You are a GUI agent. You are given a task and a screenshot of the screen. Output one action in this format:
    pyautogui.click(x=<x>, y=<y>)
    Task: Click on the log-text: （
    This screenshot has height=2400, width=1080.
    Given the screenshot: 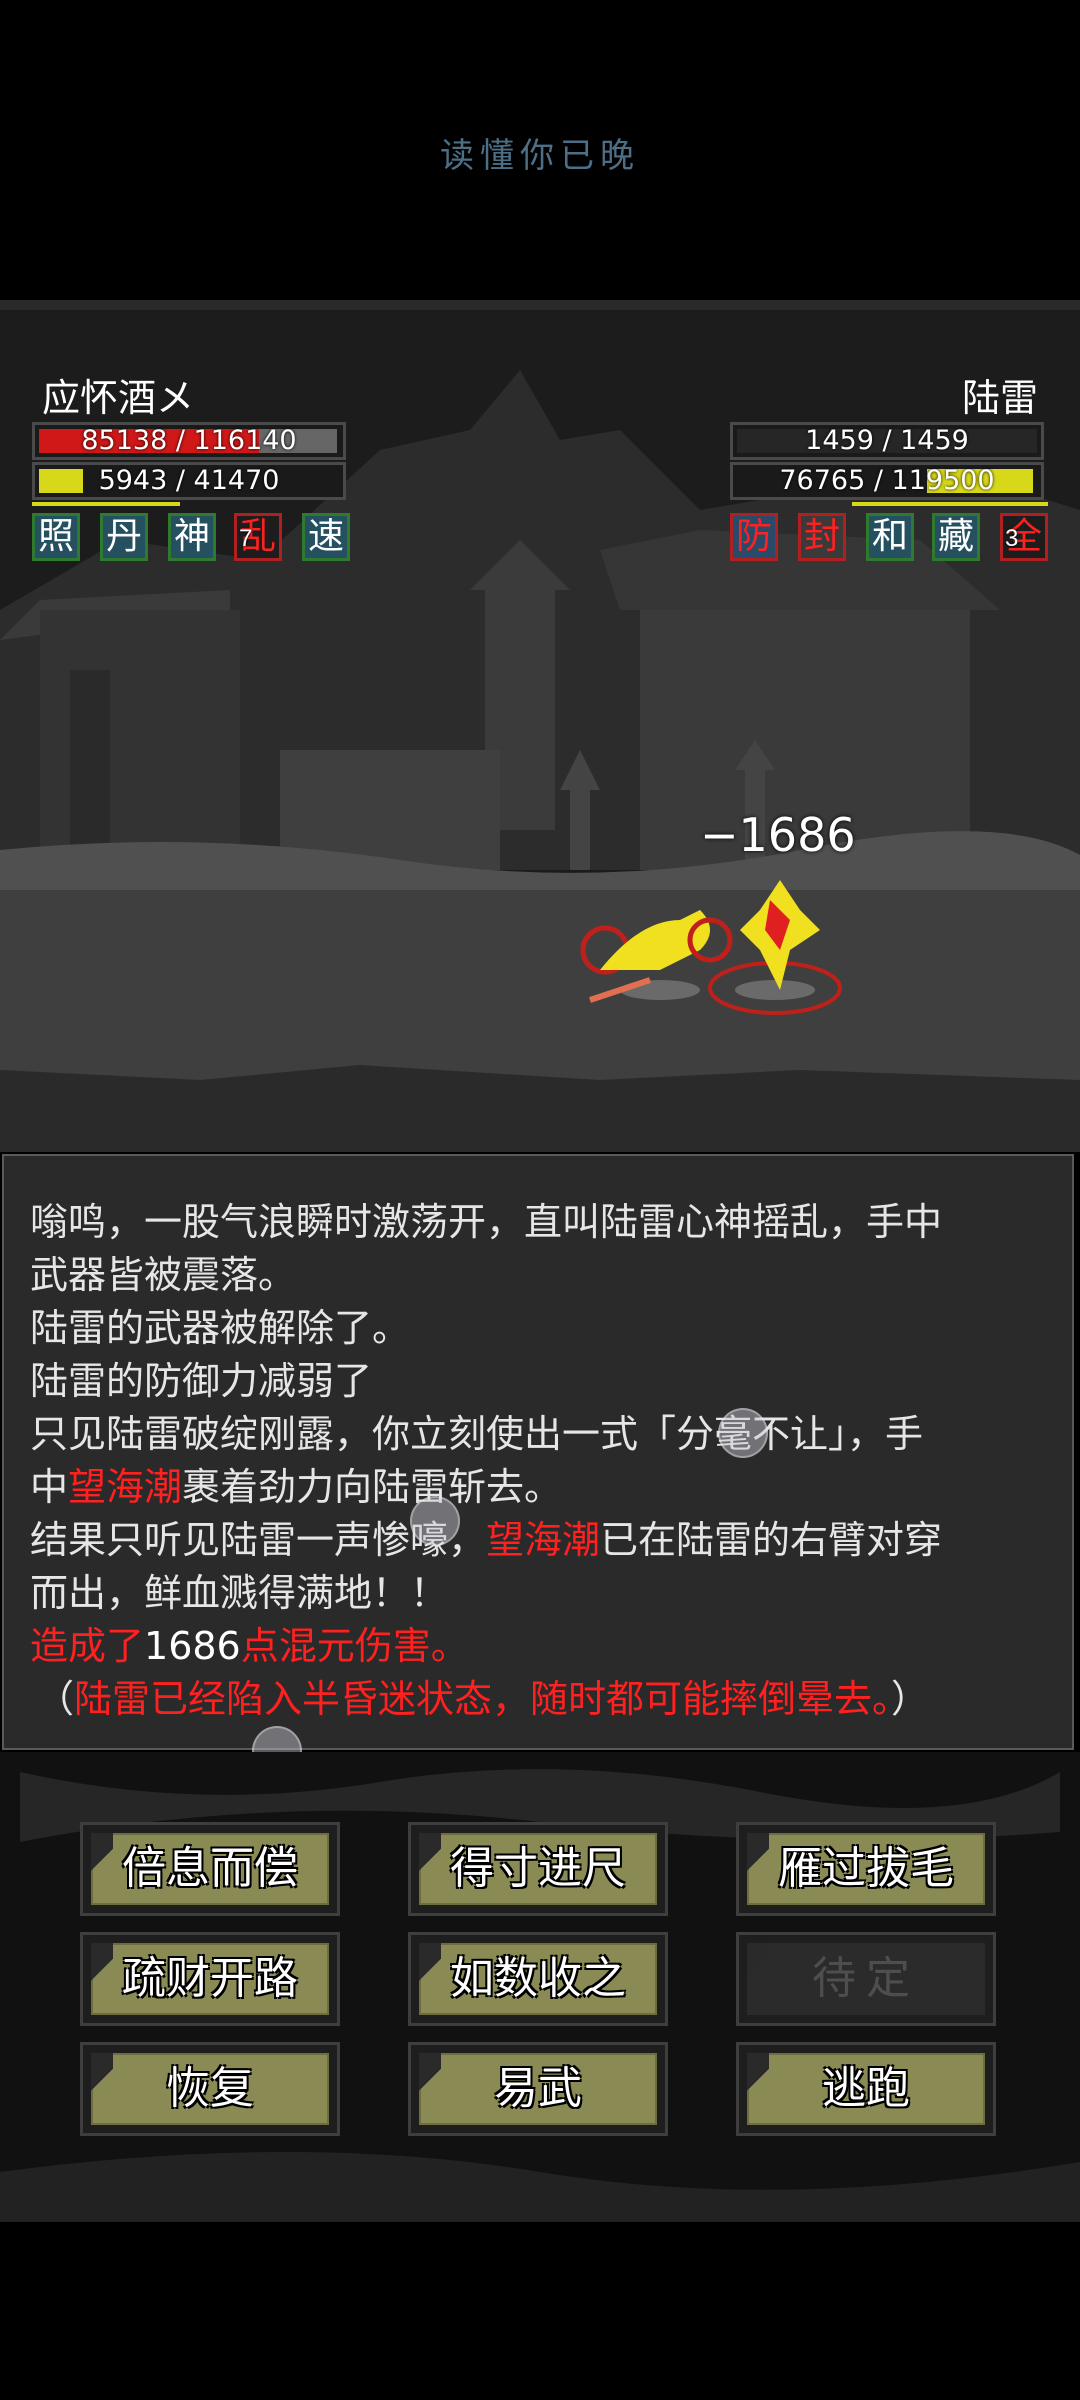 What is the action you would take?
    pyautogui.click(x=55, y=1699)
    